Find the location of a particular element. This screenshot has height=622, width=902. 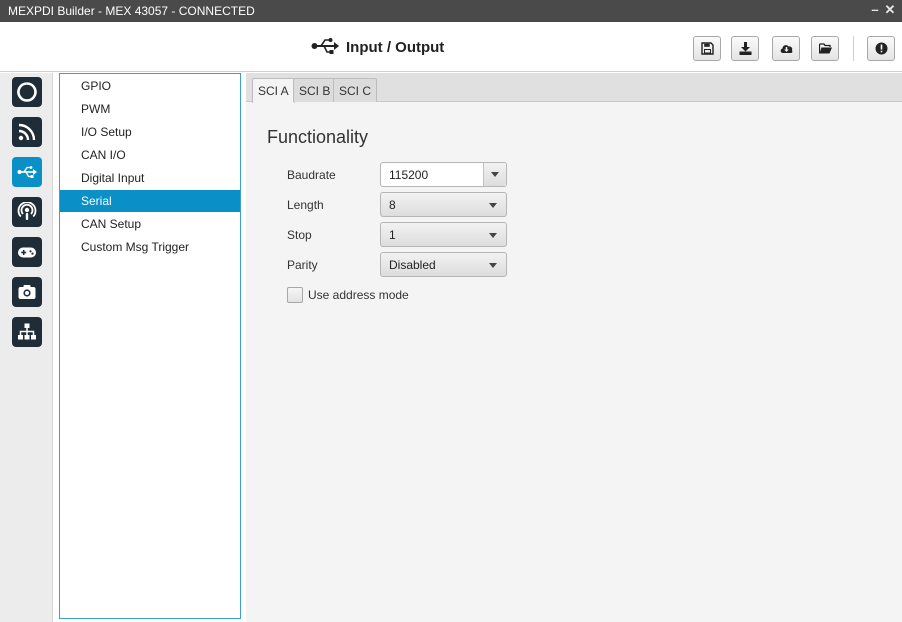

exclamation-icon is located at coordinates (881, 48).